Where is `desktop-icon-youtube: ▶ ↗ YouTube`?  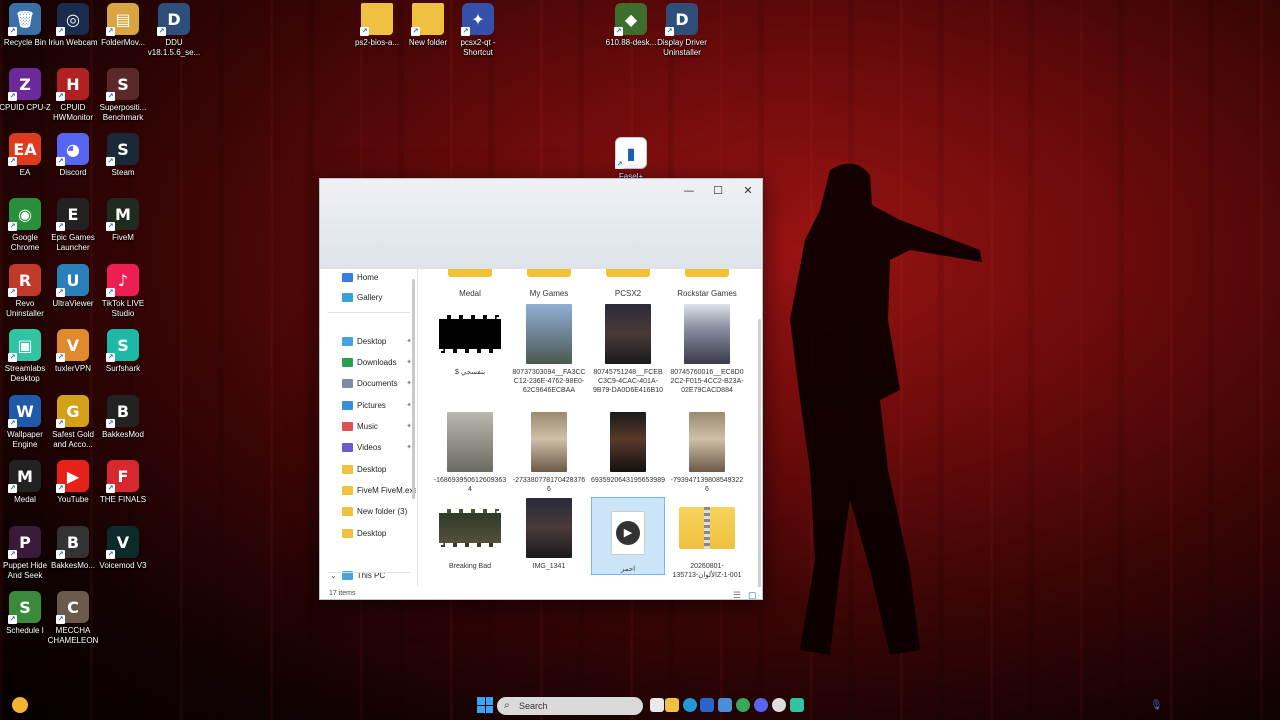 desktop-icon-youtube: ▶ ↗ YouTube is located at coordinates (73, 482).